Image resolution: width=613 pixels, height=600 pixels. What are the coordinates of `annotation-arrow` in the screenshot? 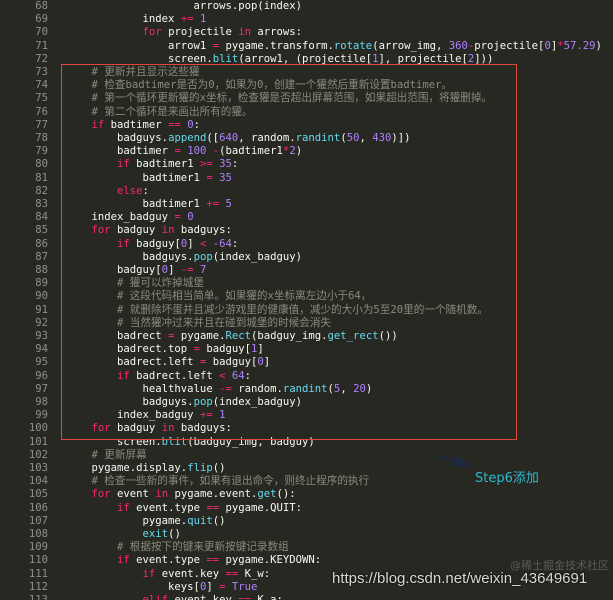 It's located at (454, 461).